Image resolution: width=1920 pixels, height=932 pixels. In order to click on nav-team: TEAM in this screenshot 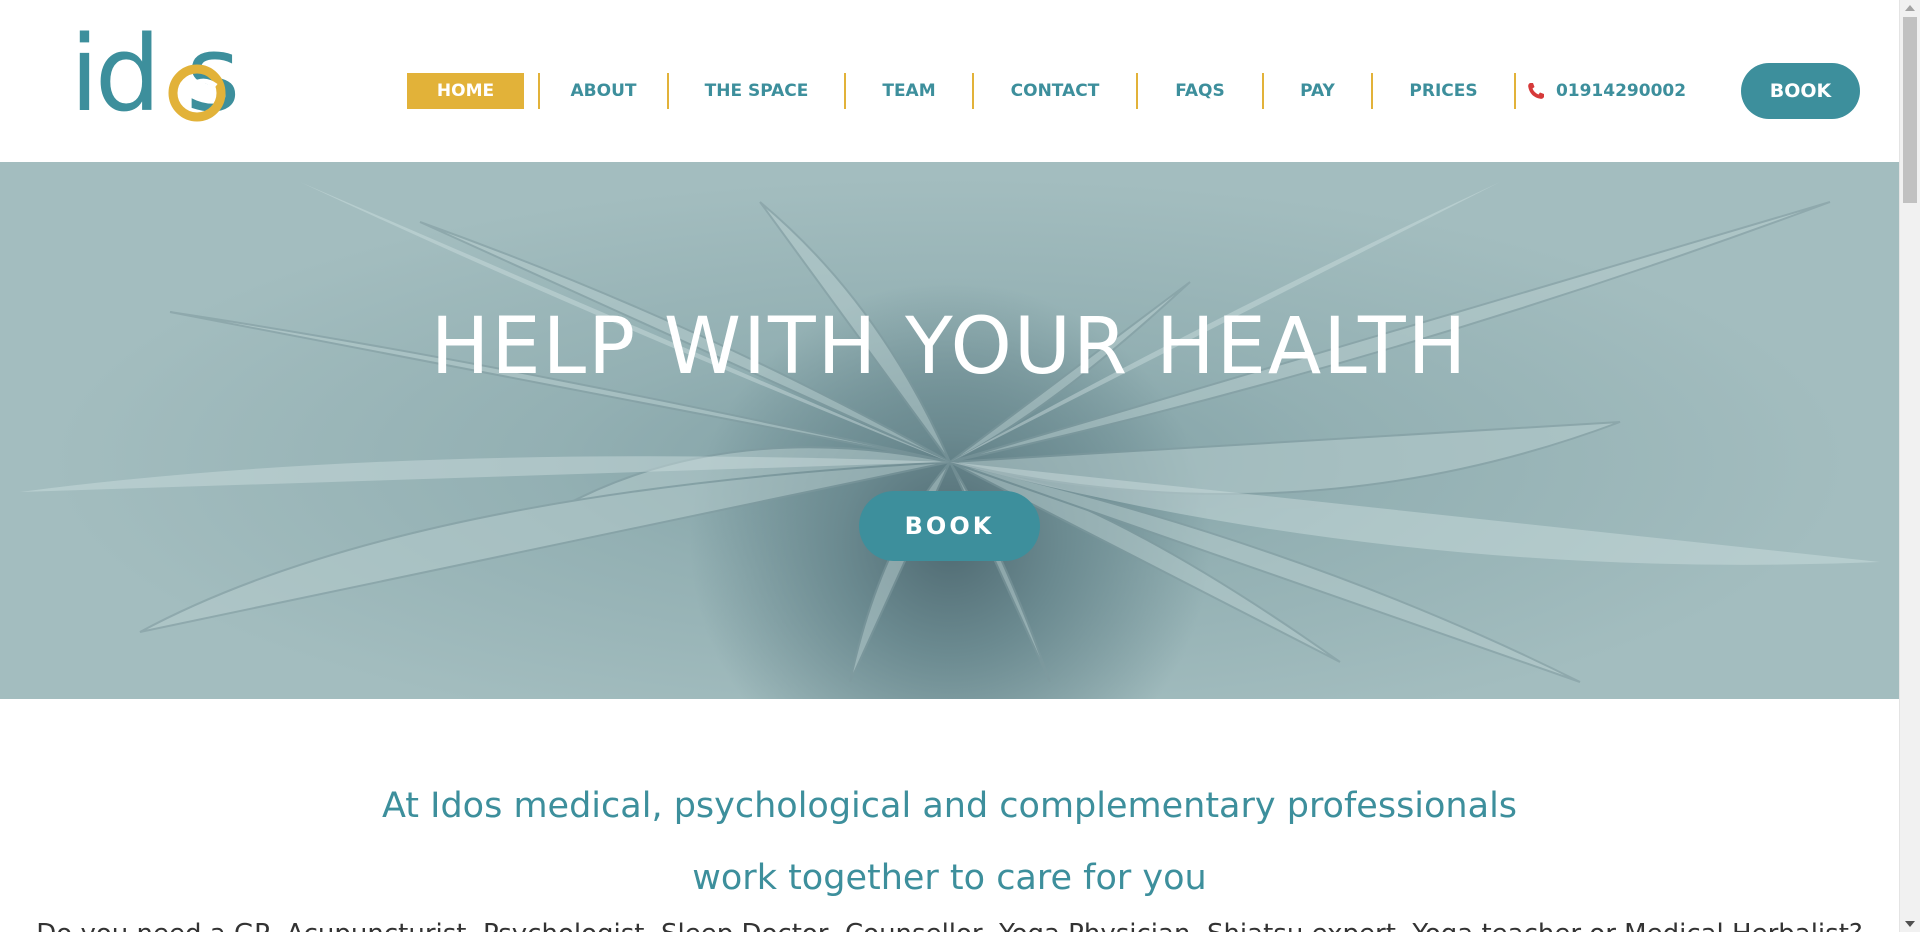, I will do `click(909, 91)`.